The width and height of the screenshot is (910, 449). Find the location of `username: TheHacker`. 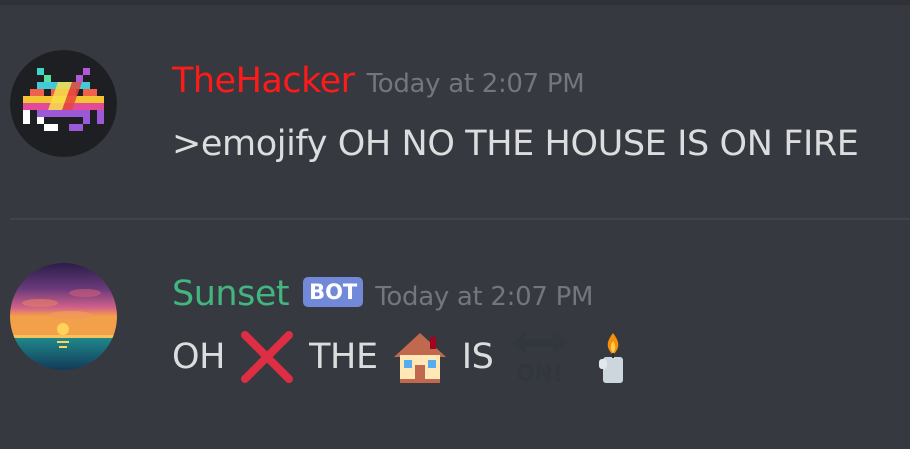

username: TheHacker is located at coordinates (263, 81).